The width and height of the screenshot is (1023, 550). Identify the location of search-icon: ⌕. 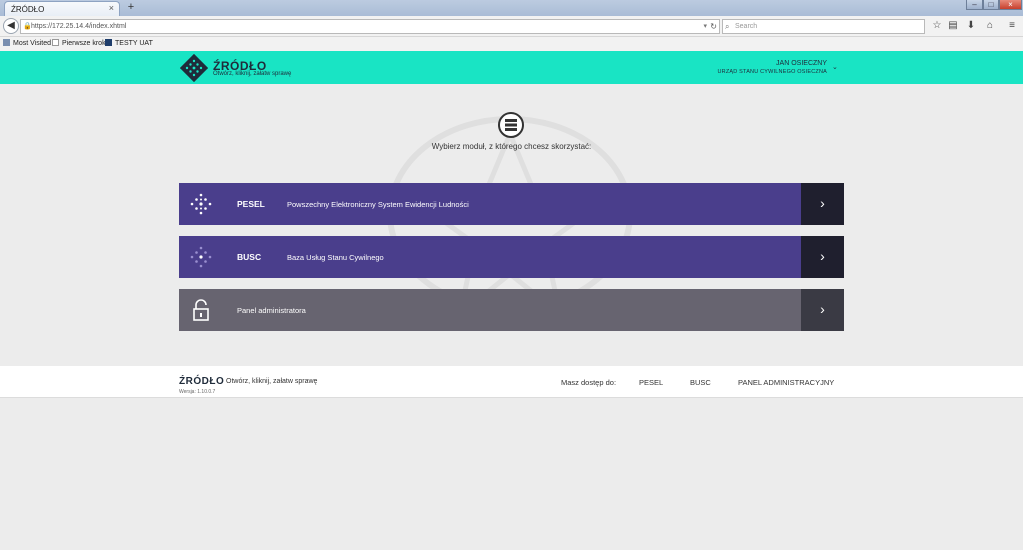
(727, 26).